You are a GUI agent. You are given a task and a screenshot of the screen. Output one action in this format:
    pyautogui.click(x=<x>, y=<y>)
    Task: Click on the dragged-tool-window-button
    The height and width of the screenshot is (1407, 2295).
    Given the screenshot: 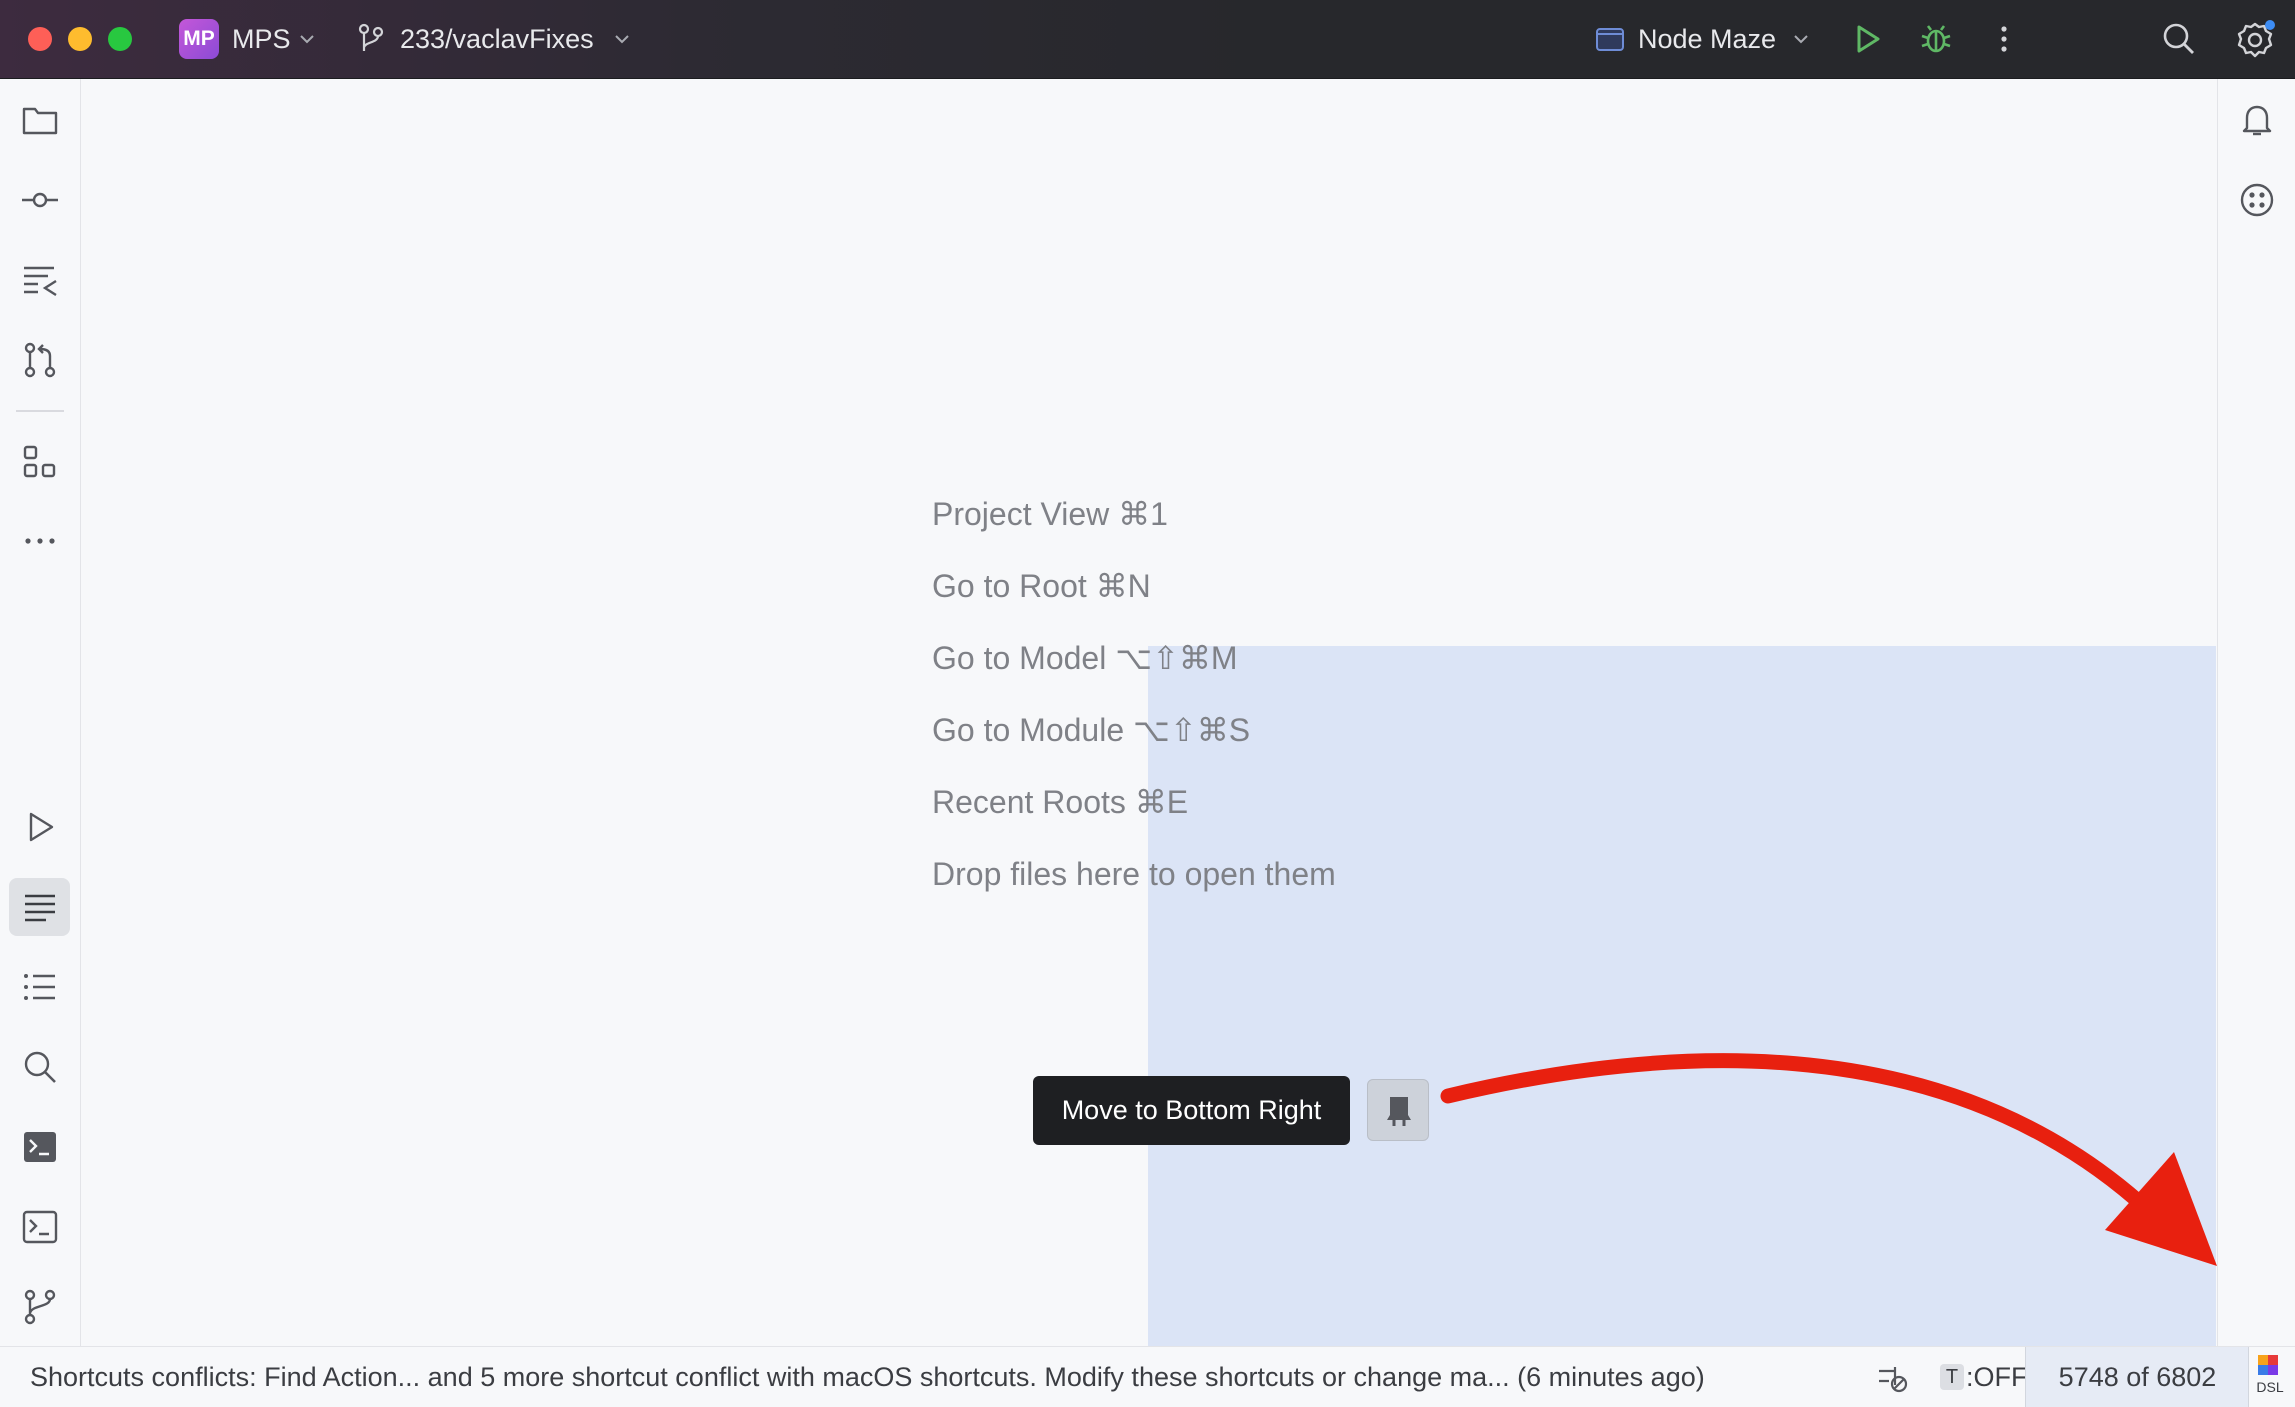 What is the action you would take?
    pyautogui.click(x=1398, y=1110)
    